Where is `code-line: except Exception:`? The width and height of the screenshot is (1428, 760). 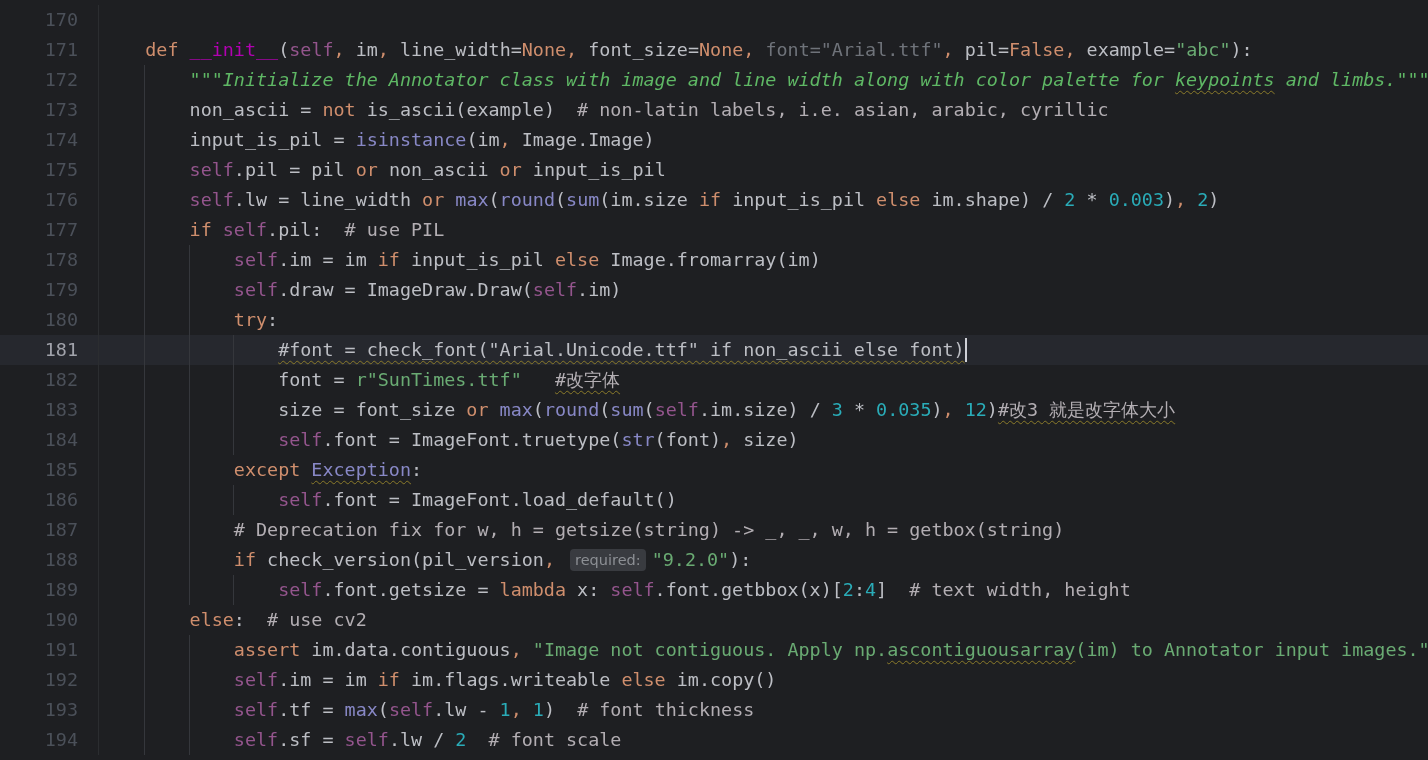
code-line: except Exception: is located at coordinates (328, 470).